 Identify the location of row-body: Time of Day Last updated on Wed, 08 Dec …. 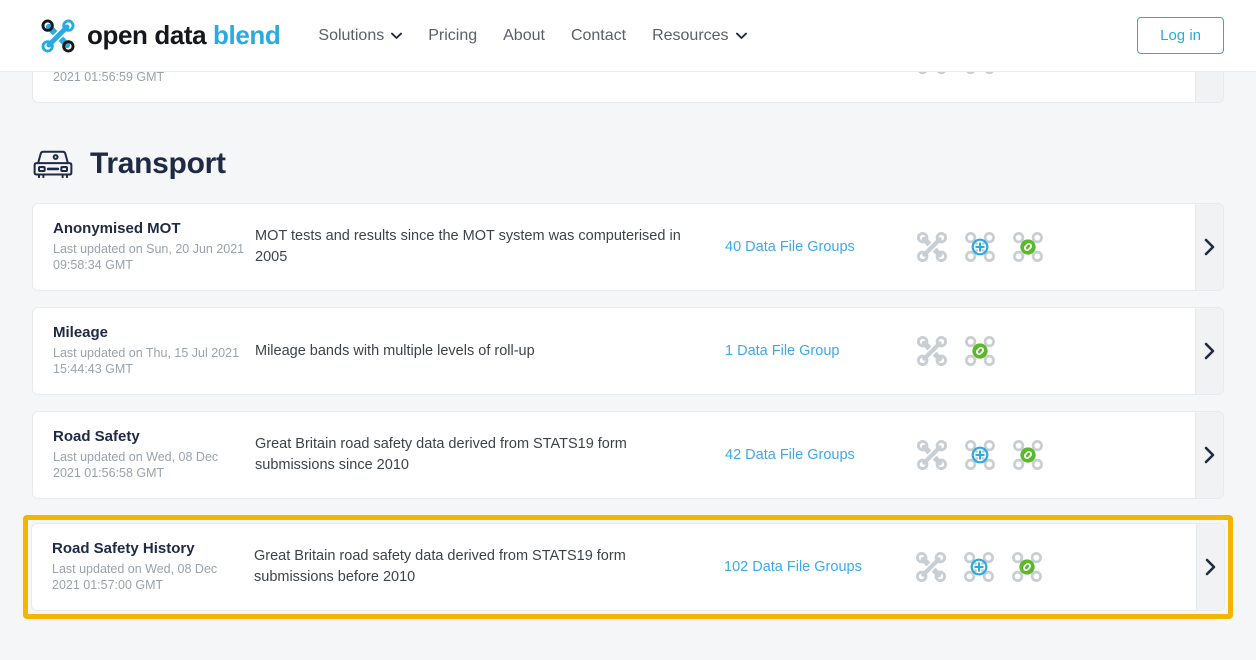
(614, 87).